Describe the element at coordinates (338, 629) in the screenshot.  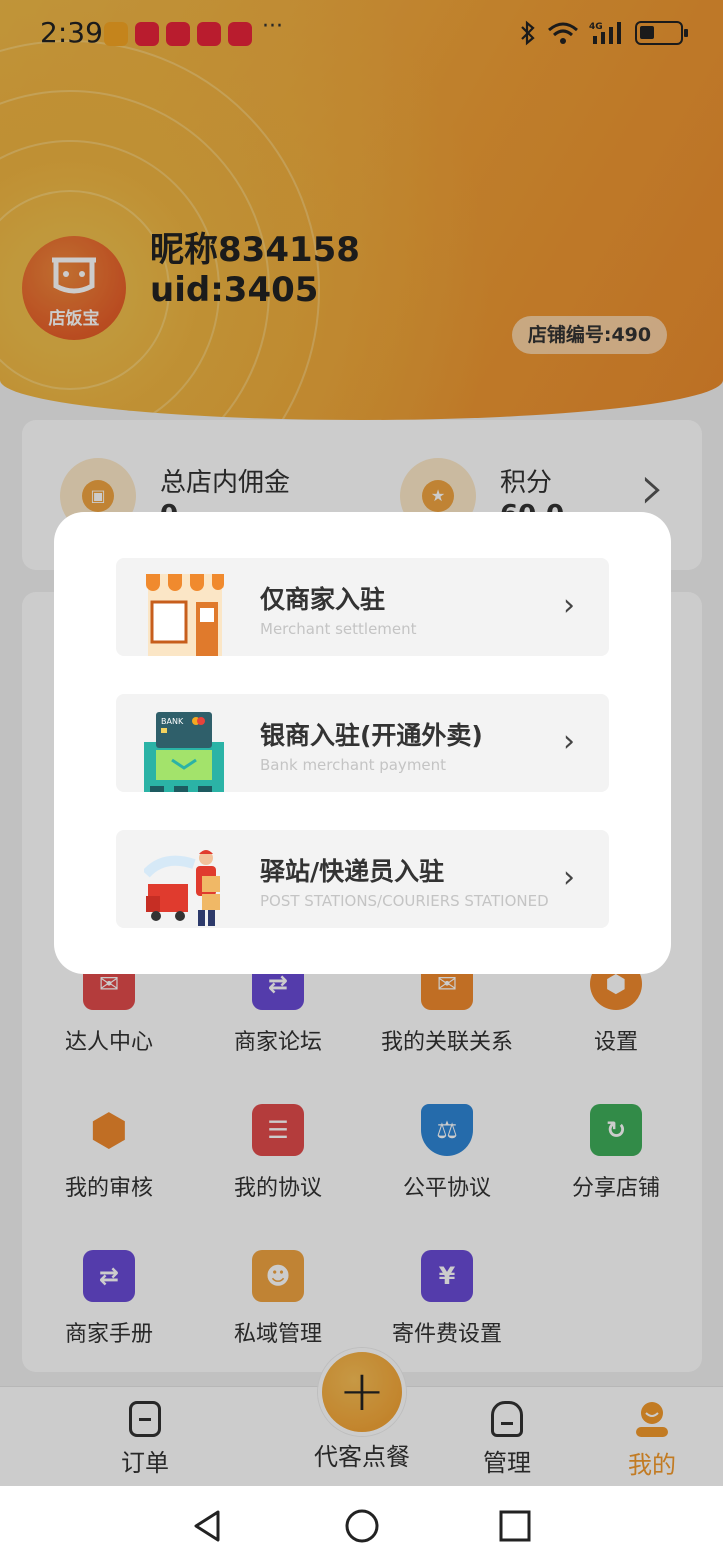
I see `option-subtitle: Merchant settlement` at that location.